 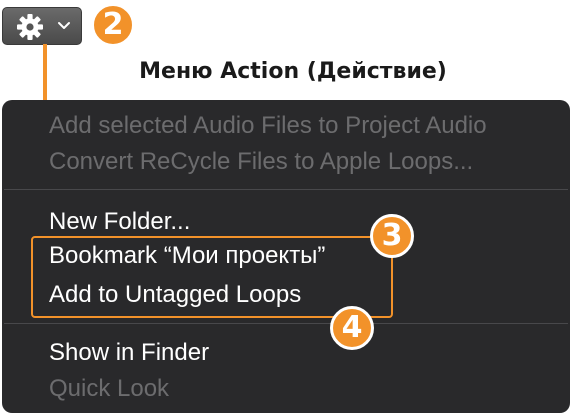 I want to click on menu-item-quick-look: Quick Look, so click(x=109, y=389).